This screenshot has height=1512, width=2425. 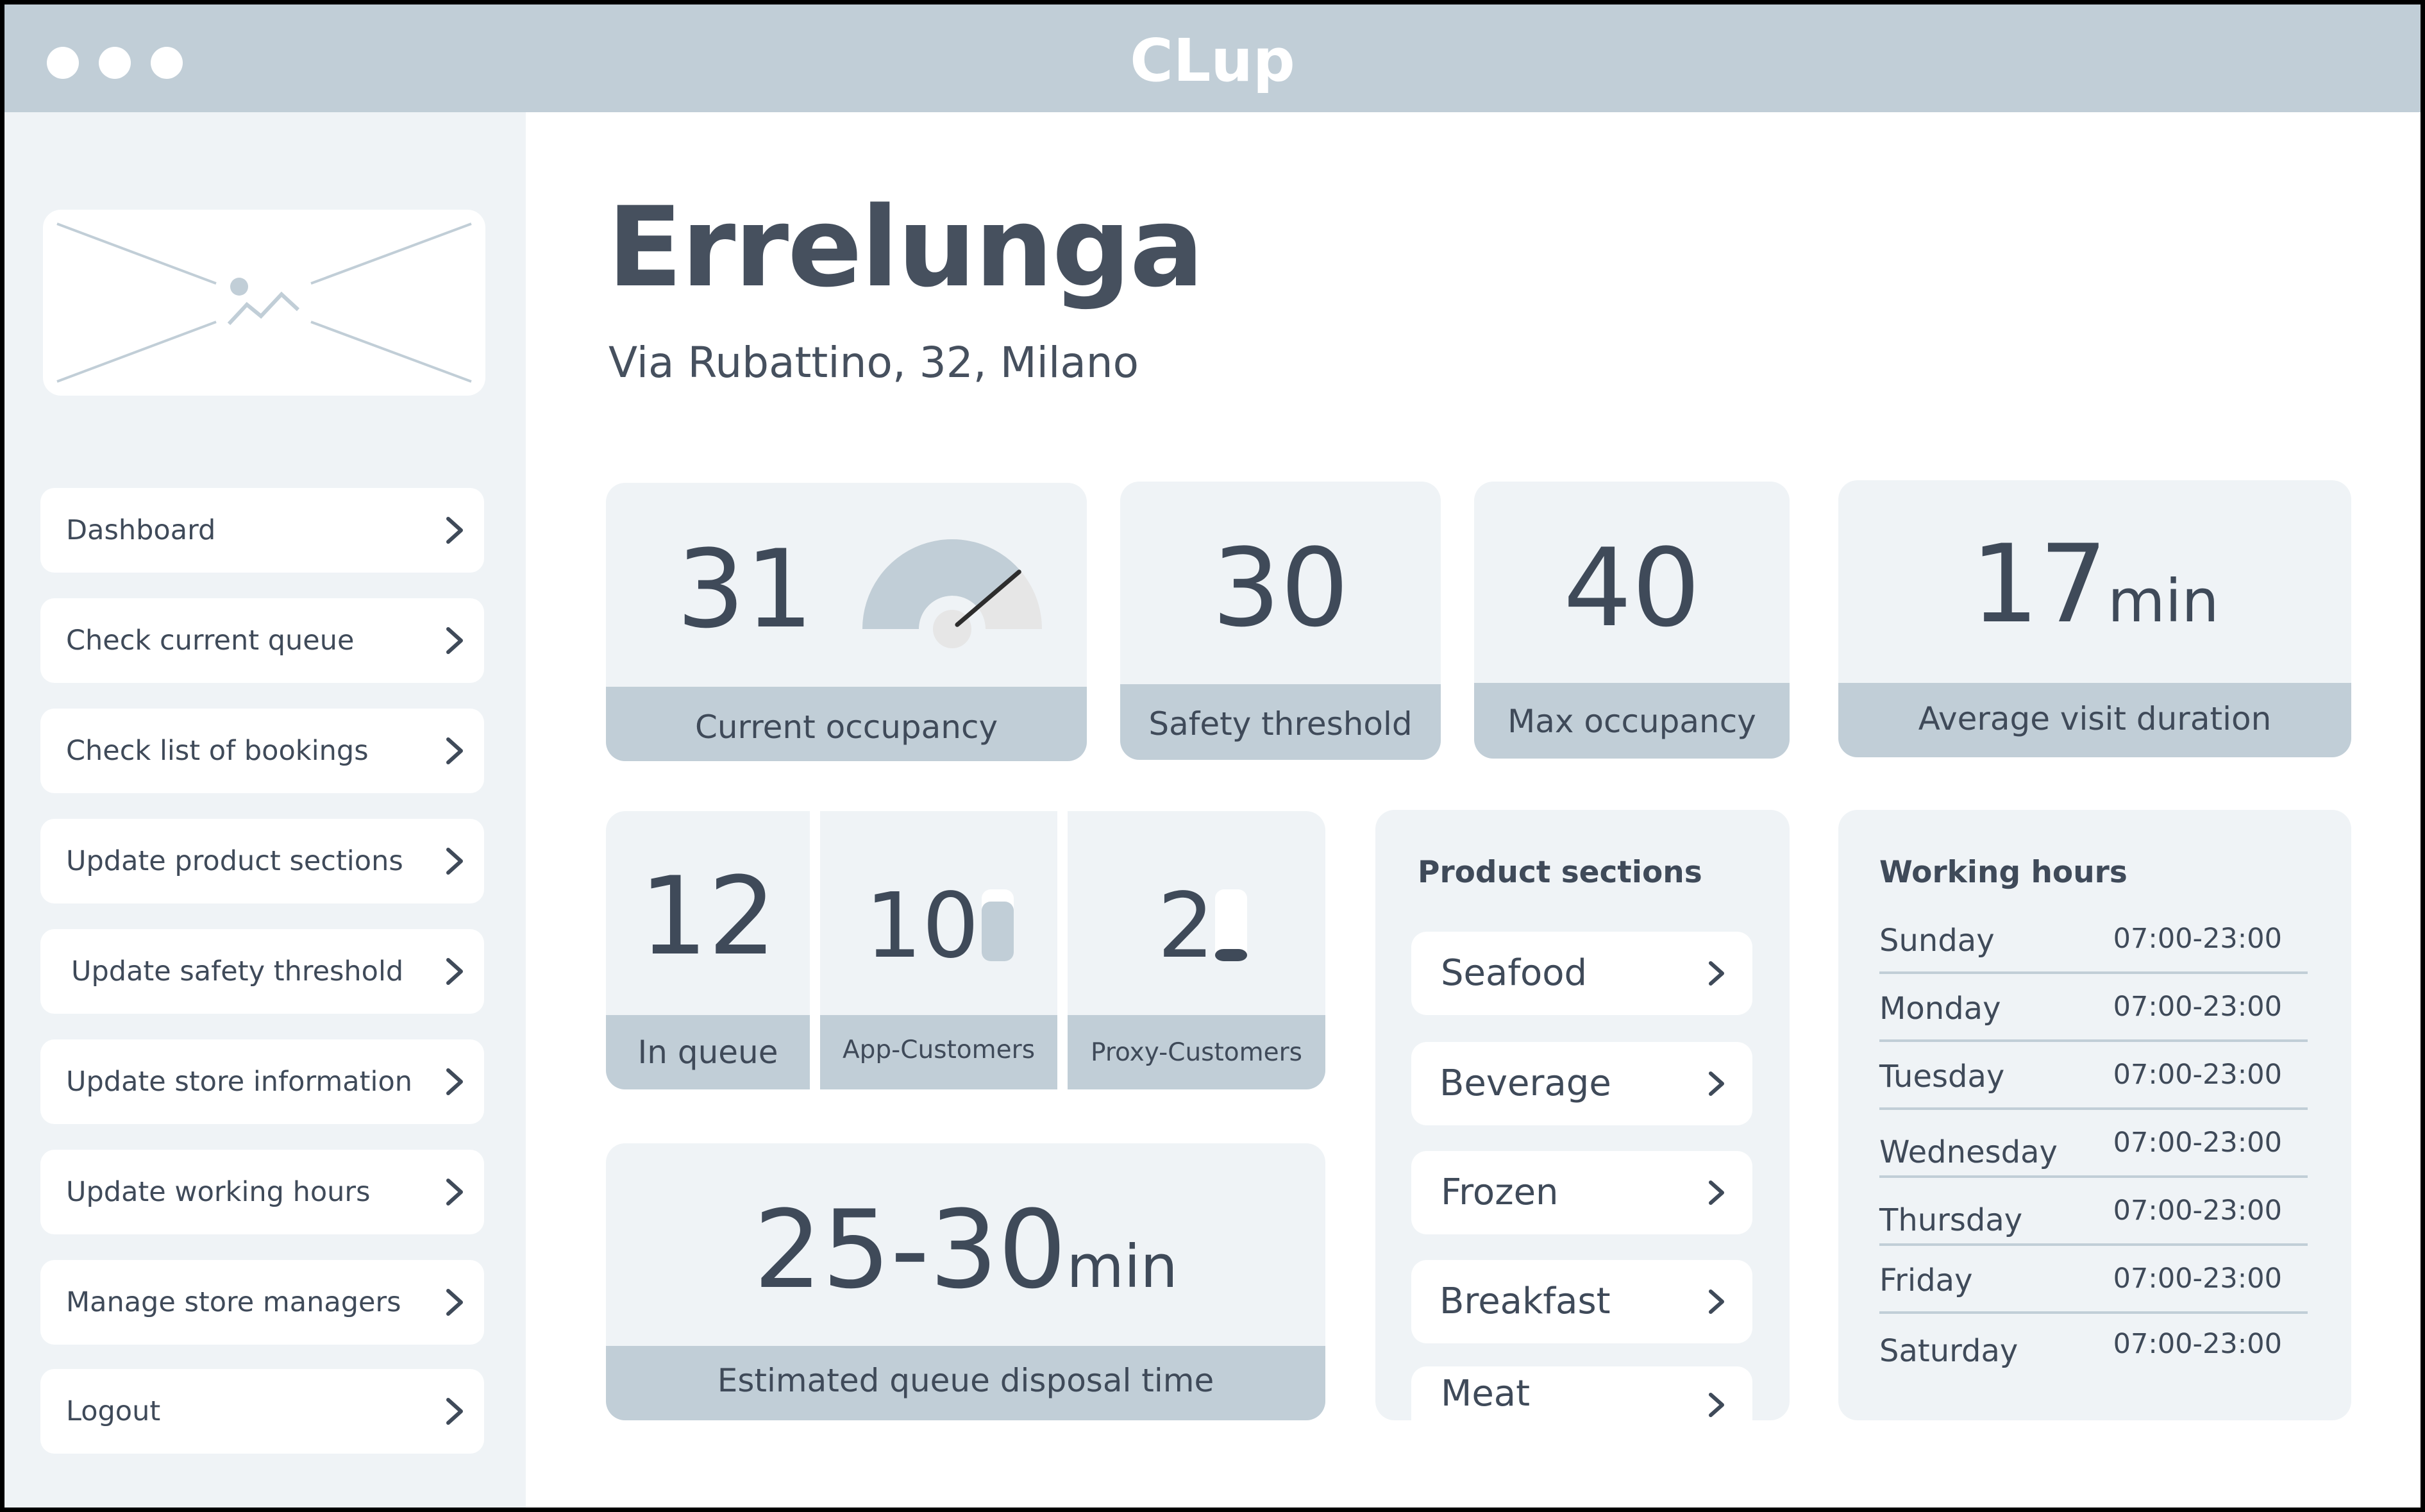 I want to click on sidebar-item-label: Check list of bookings, so click(x=217, y=751).